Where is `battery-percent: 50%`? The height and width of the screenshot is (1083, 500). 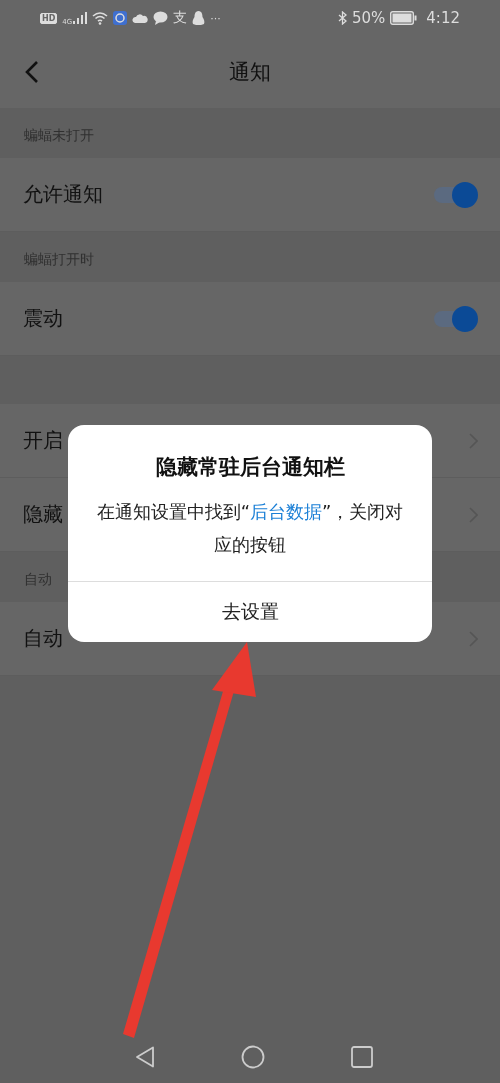
battery-percent: 50% is located at coordinates (368, 18).